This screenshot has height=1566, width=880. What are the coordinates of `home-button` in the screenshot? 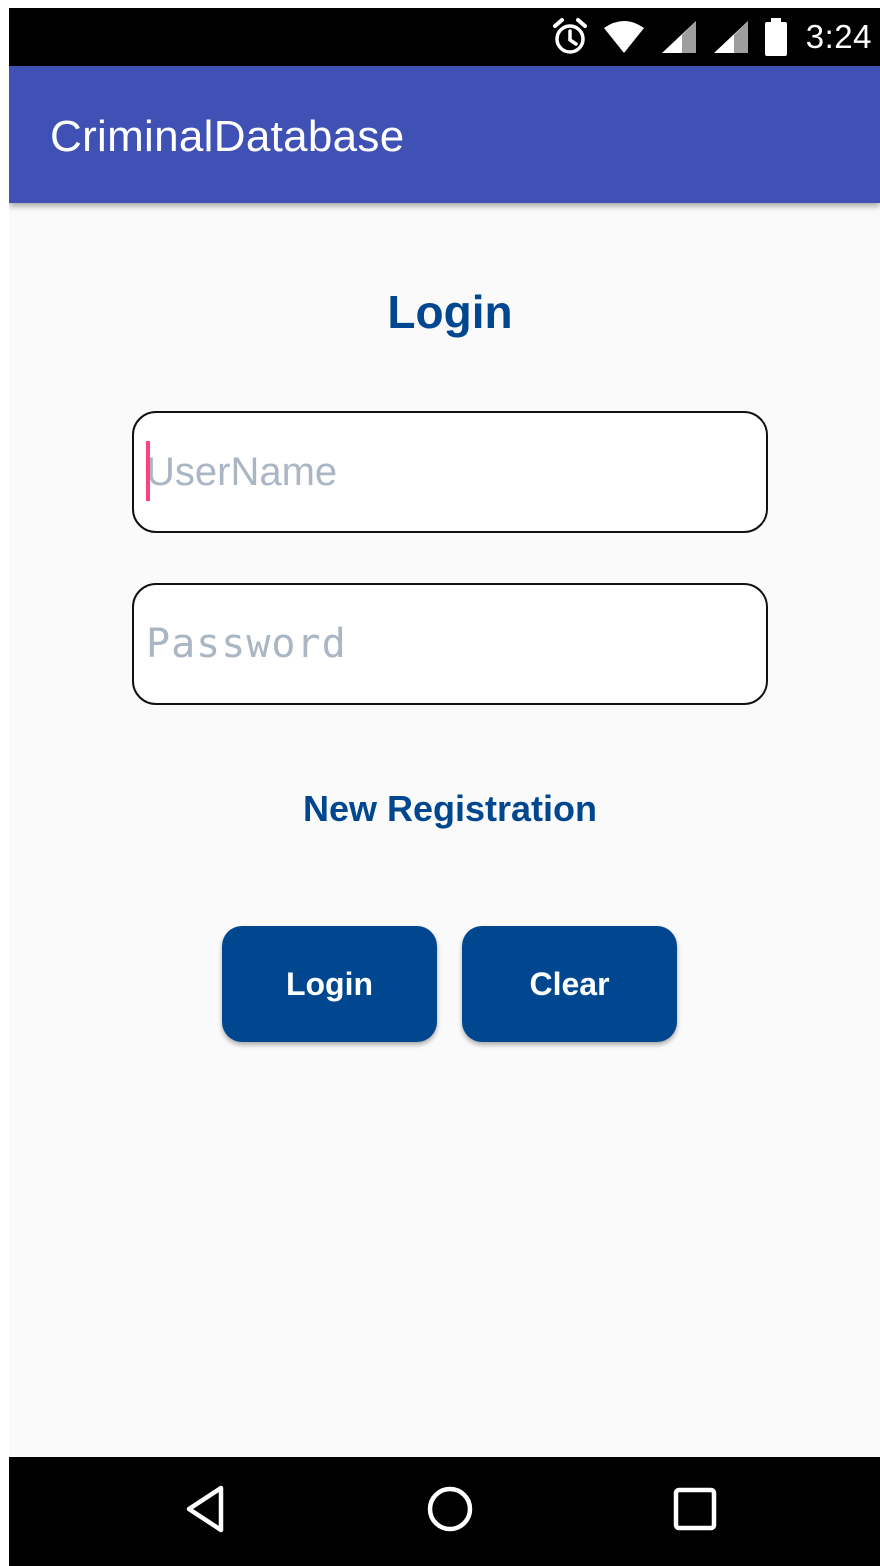 It's located at (450, 1511).